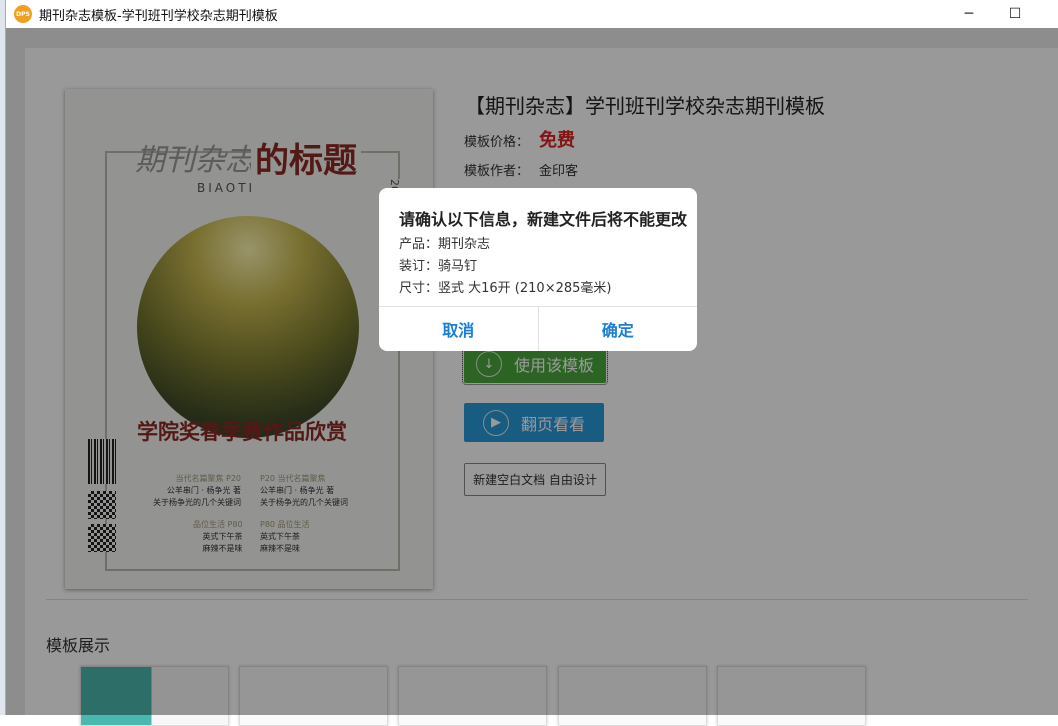  I want to click on dialog-footer: 取消 确定, so click(538, 328).